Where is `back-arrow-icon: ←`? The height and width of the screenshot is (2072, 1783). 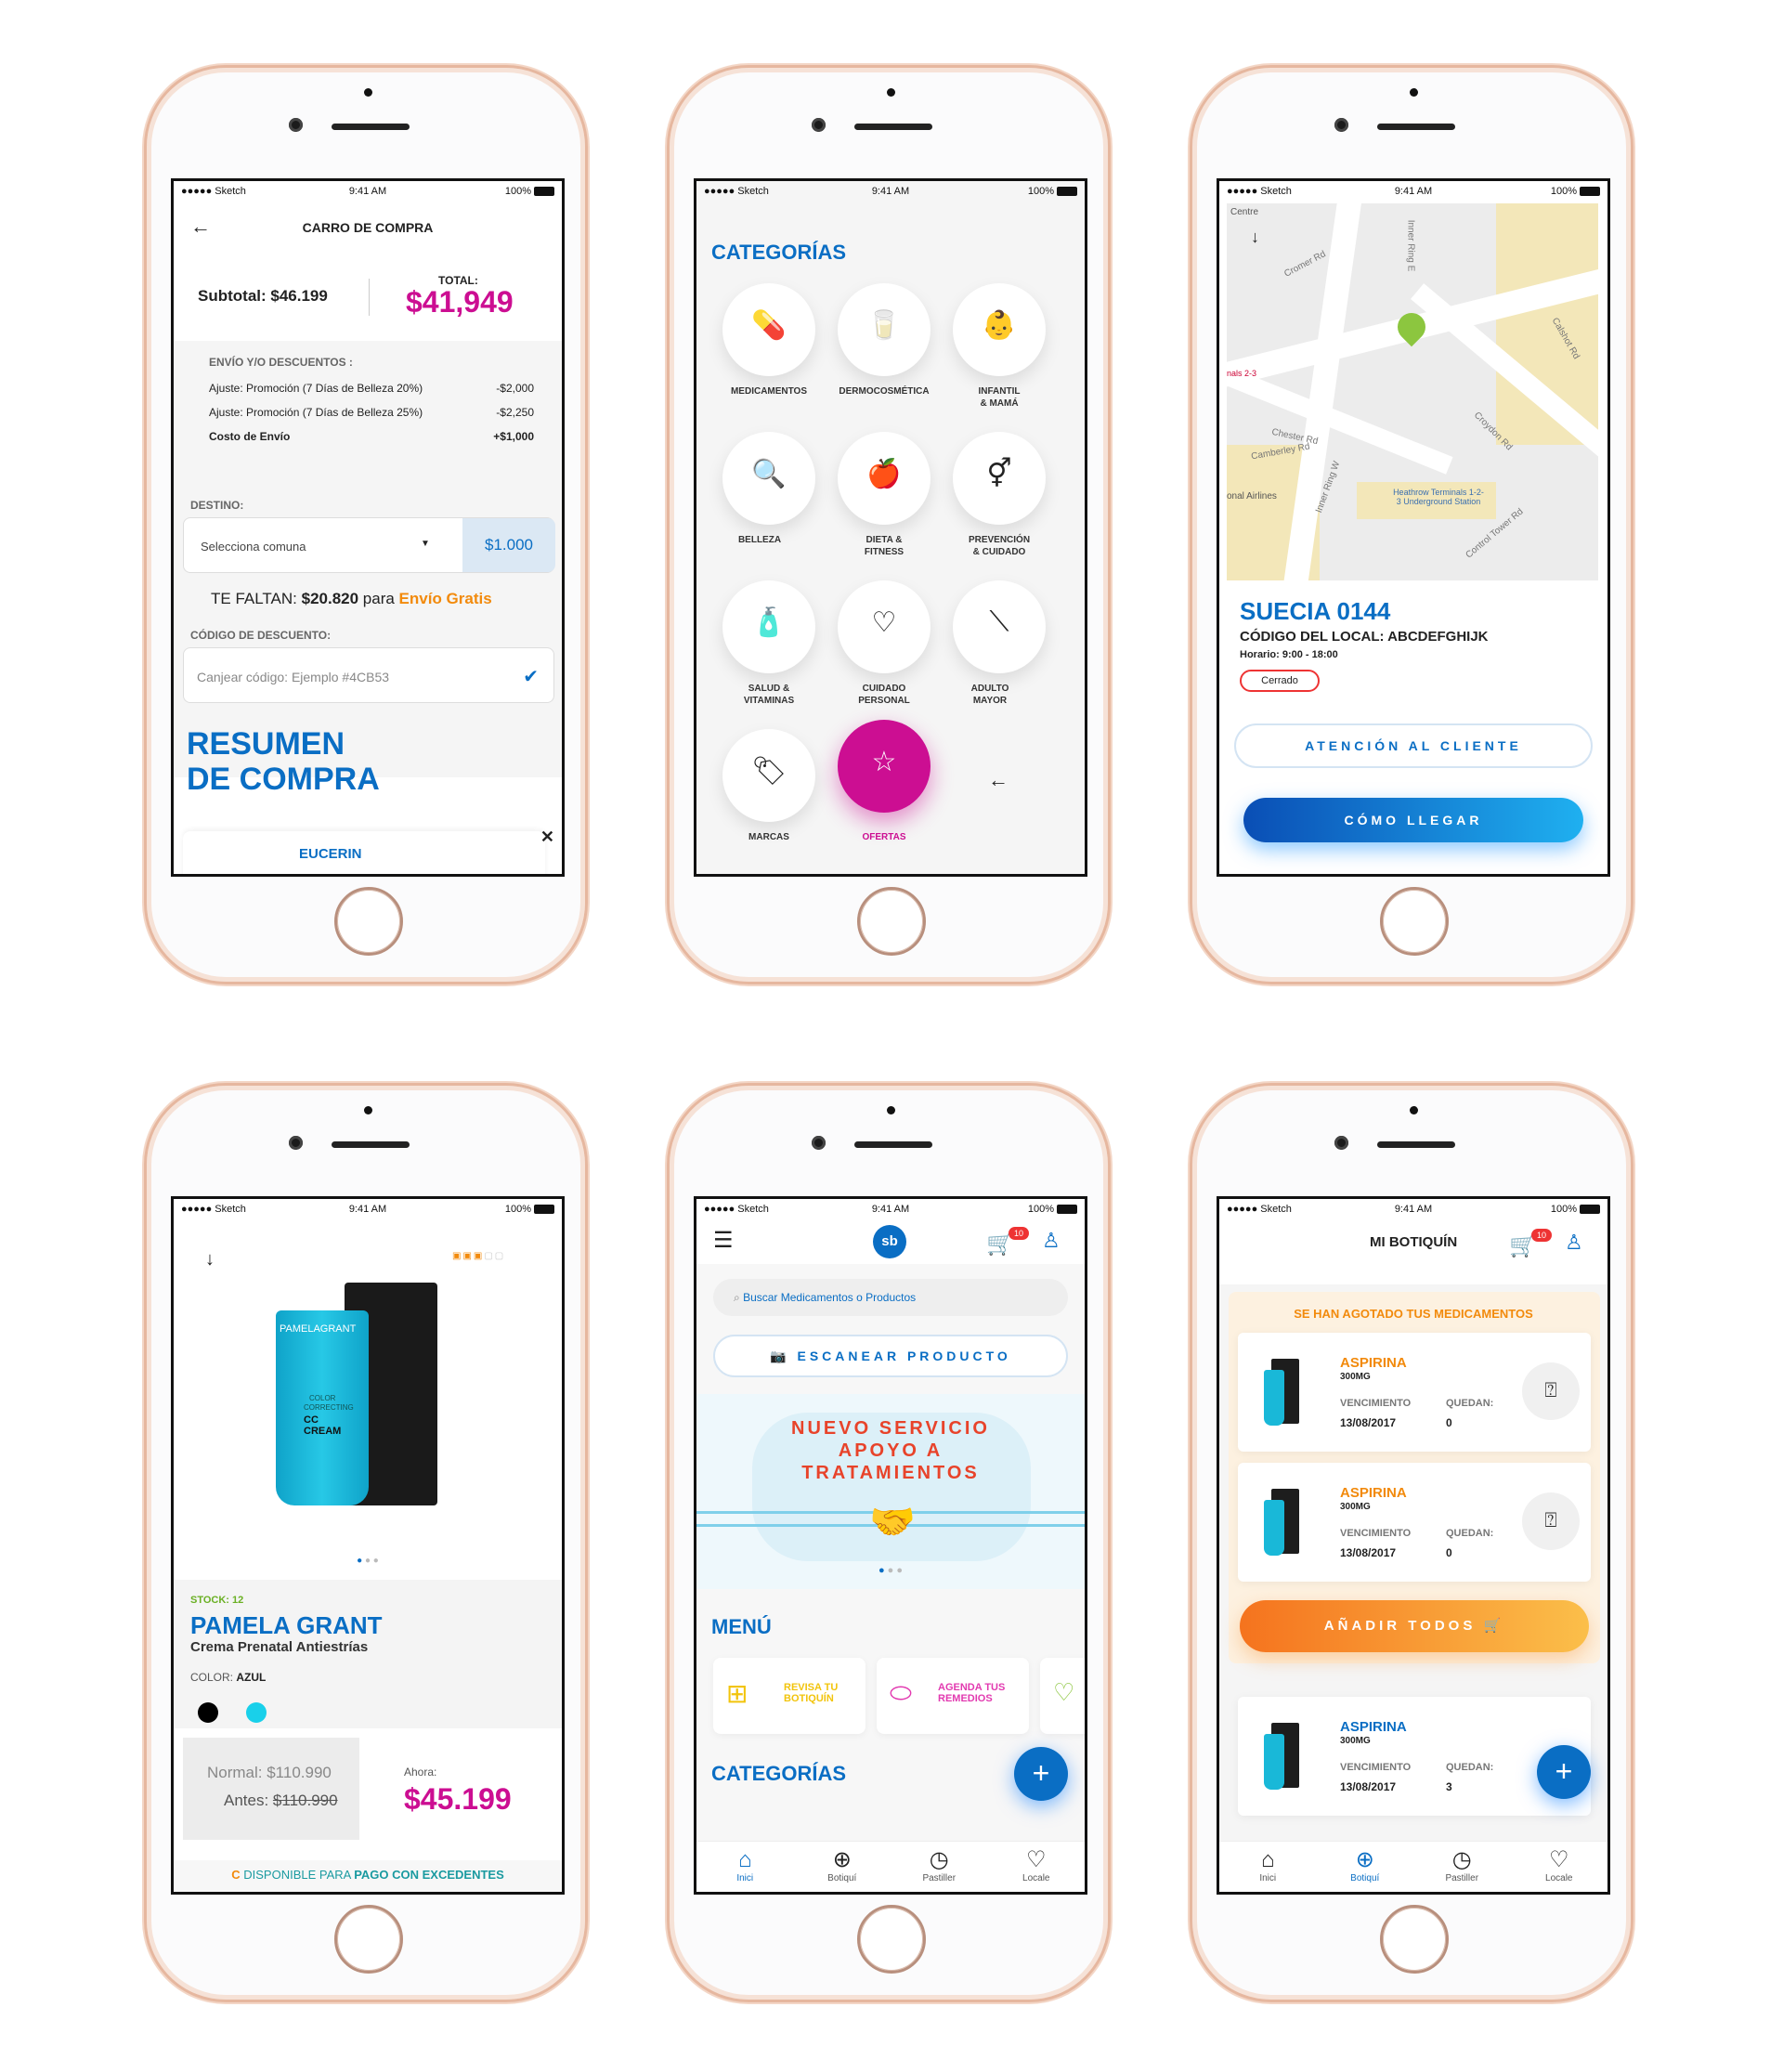 back-arrow-icon: ← is located at coordinates (998, 780).